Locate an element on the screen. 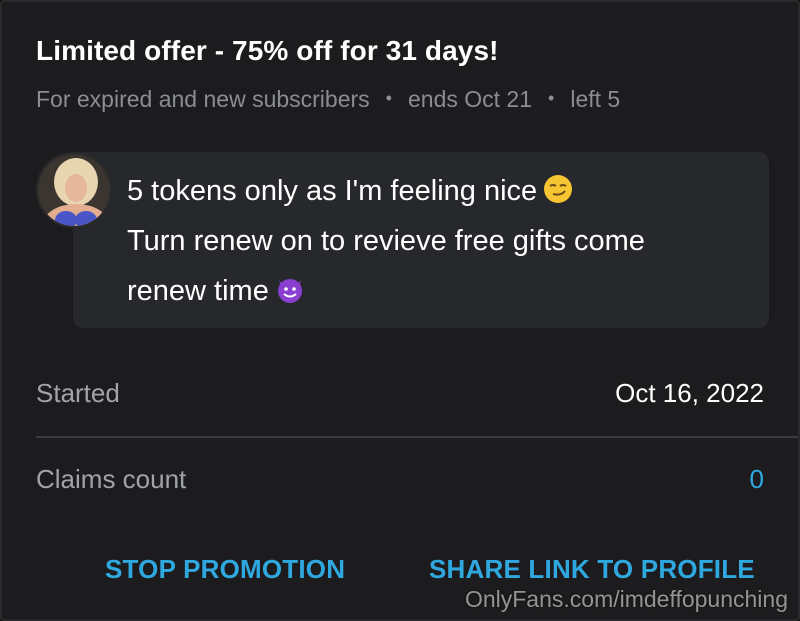 This screenshot has height=621, width=800. divider is located at coordinates (417, 437).